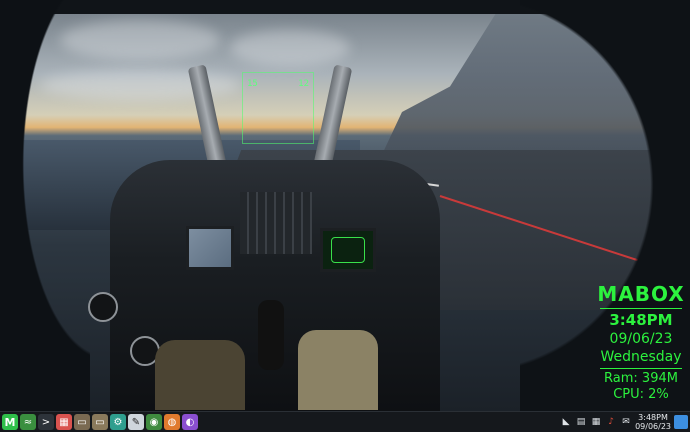  What do you see at coordinates (190, 422) in the screenshot?
I see `media-player-icon: ◐` at bounding box center [190, 422].